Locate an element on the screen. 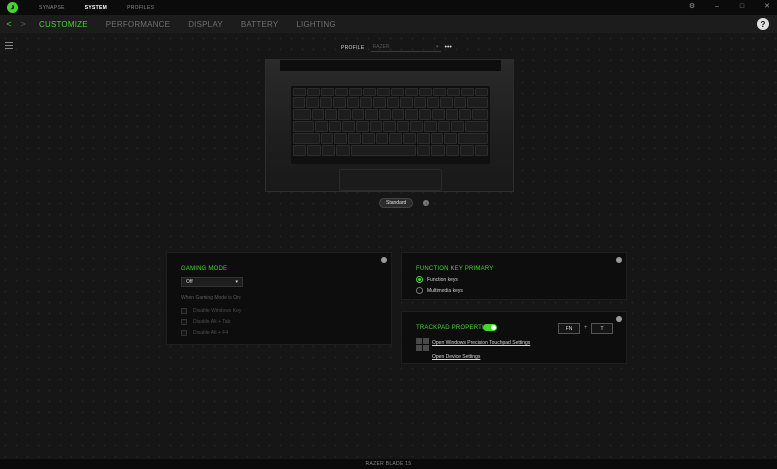 This screenshot has width=777, height=469. profile-dropdown: RAZER ▾ is located at coordinates (405, 47).